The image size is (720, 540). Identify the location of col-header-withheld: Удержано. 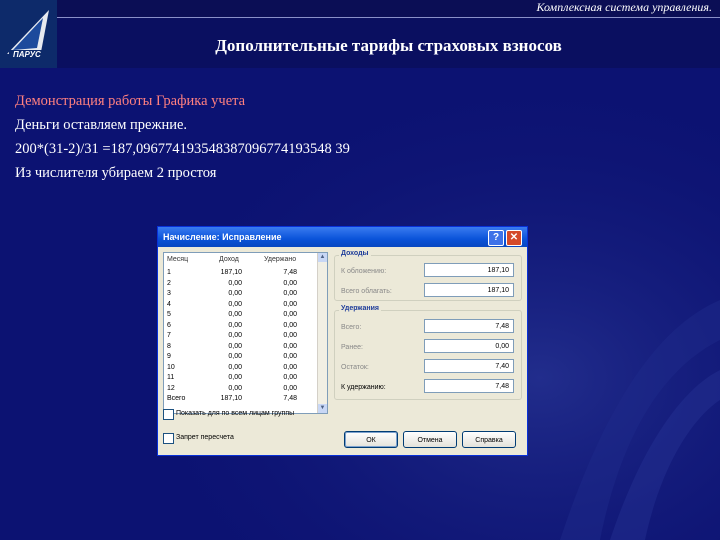
(280, 259).